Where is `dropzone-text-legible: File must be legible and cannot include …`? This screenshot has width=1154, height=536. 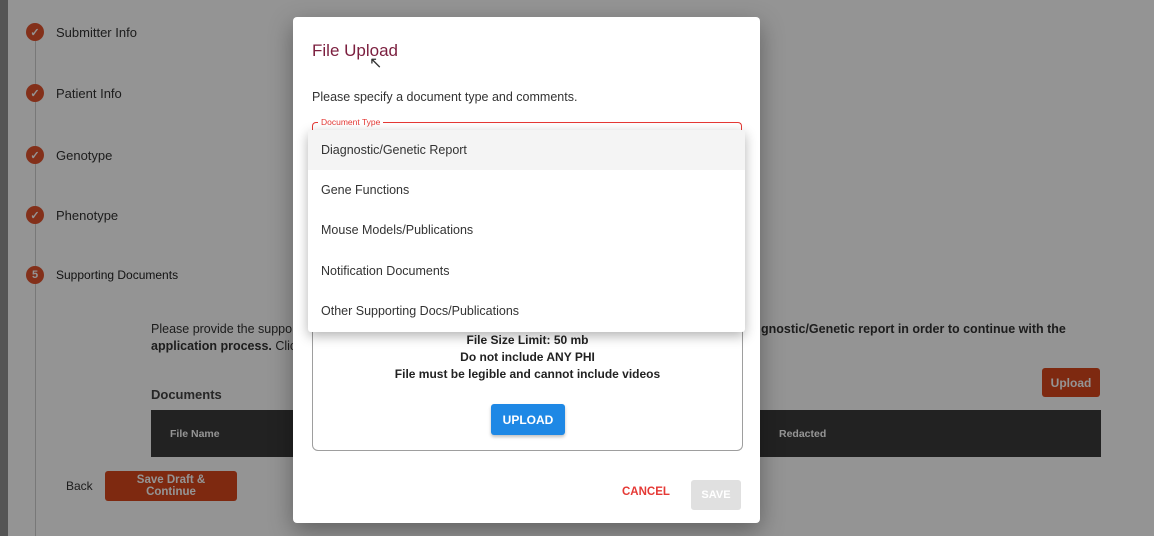 dropzone-text-legible: File must be legible and cannot include … is located at coordinates (527, 374).